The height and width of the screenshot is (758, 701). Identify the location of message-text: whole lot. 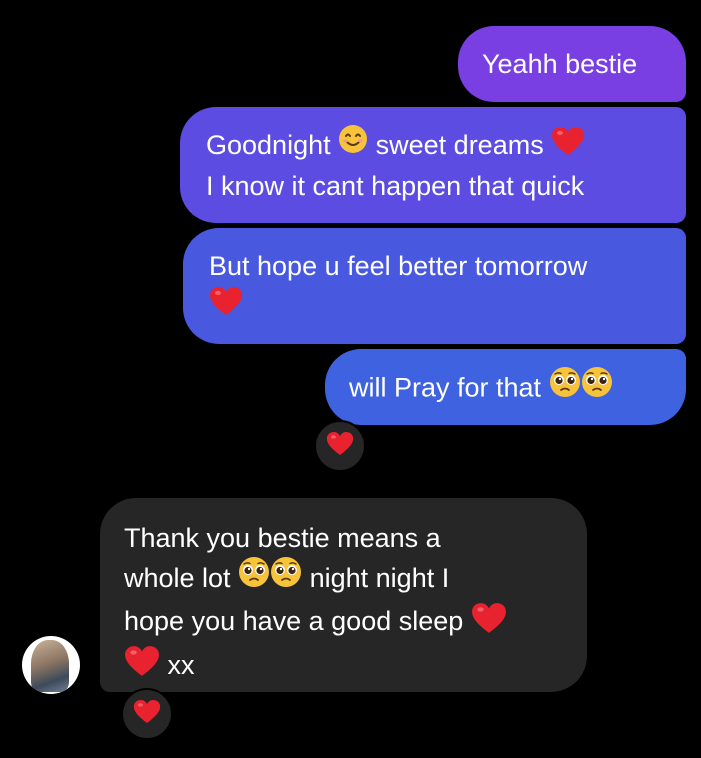
(177, 578).